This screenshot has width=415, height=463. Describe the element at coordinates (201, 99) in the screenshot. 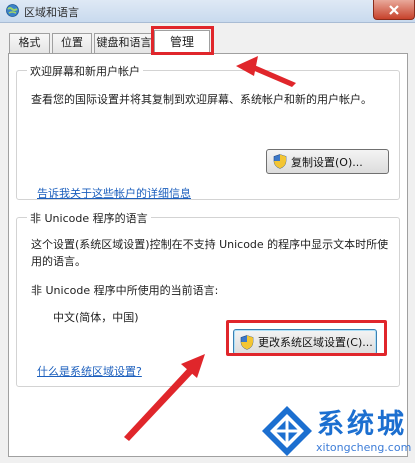

I see `welcome-description: 查看您的国际设置并将其复制到欢迎屏幕、系统帐户和新的用户帐户。` at that location.